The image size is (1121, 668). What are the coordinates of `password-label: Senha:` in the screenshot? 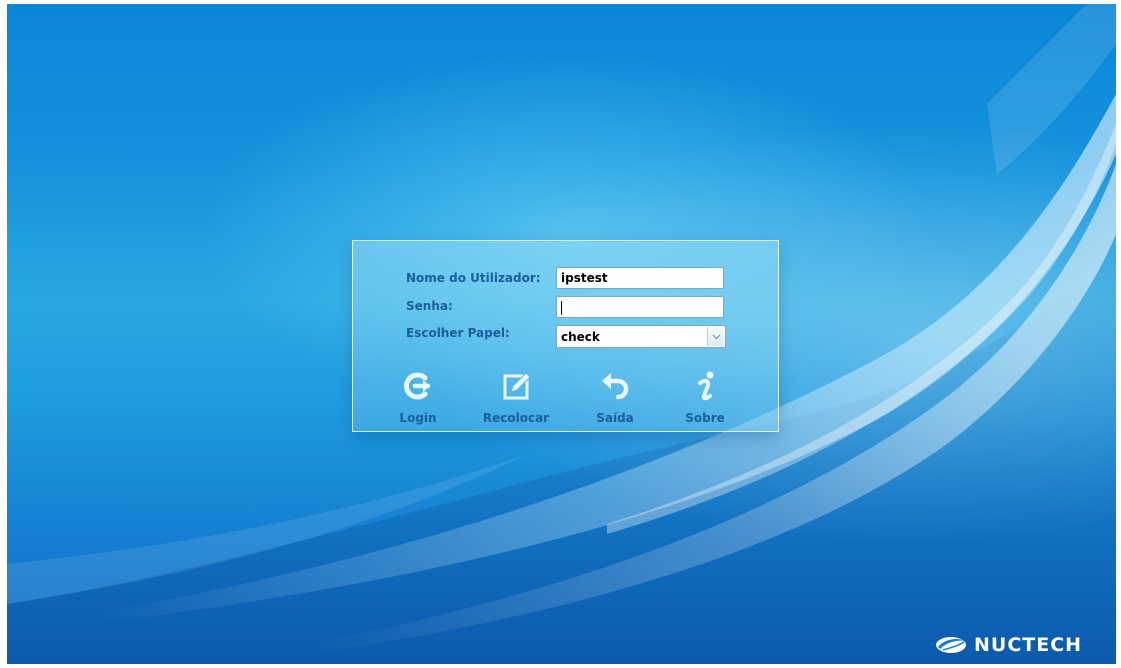 It's located at (429, 306).